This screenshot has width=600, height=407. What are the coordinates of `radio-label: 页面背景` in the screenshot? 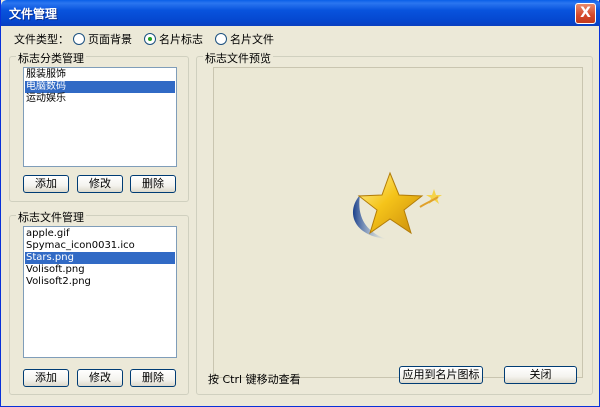 It's located at (110, 39).